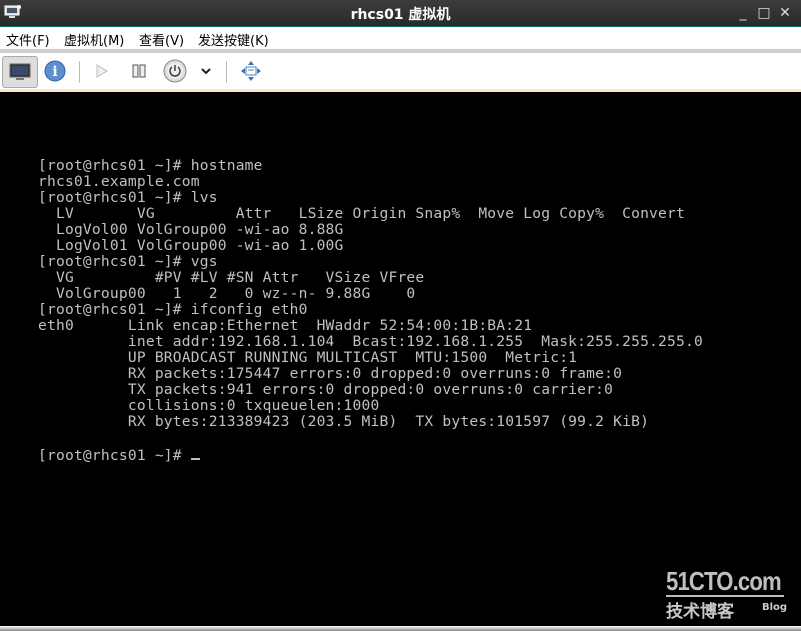  What do you see at coordinates (400, 628) in the screenshot?
I see `window-bottom-edge` at bounding box center [400, 628].